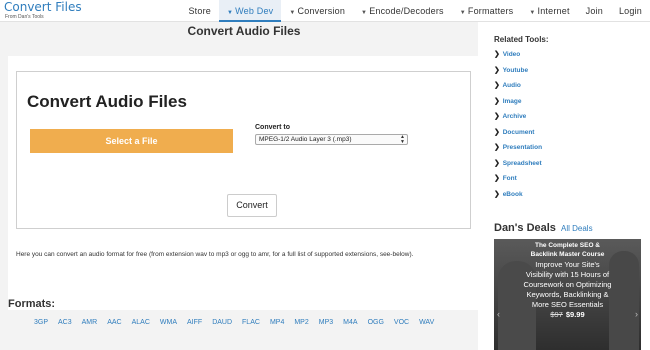 This screenshot has width=650, height=350. I want to click on format-link: WAV, so click(426, 322).